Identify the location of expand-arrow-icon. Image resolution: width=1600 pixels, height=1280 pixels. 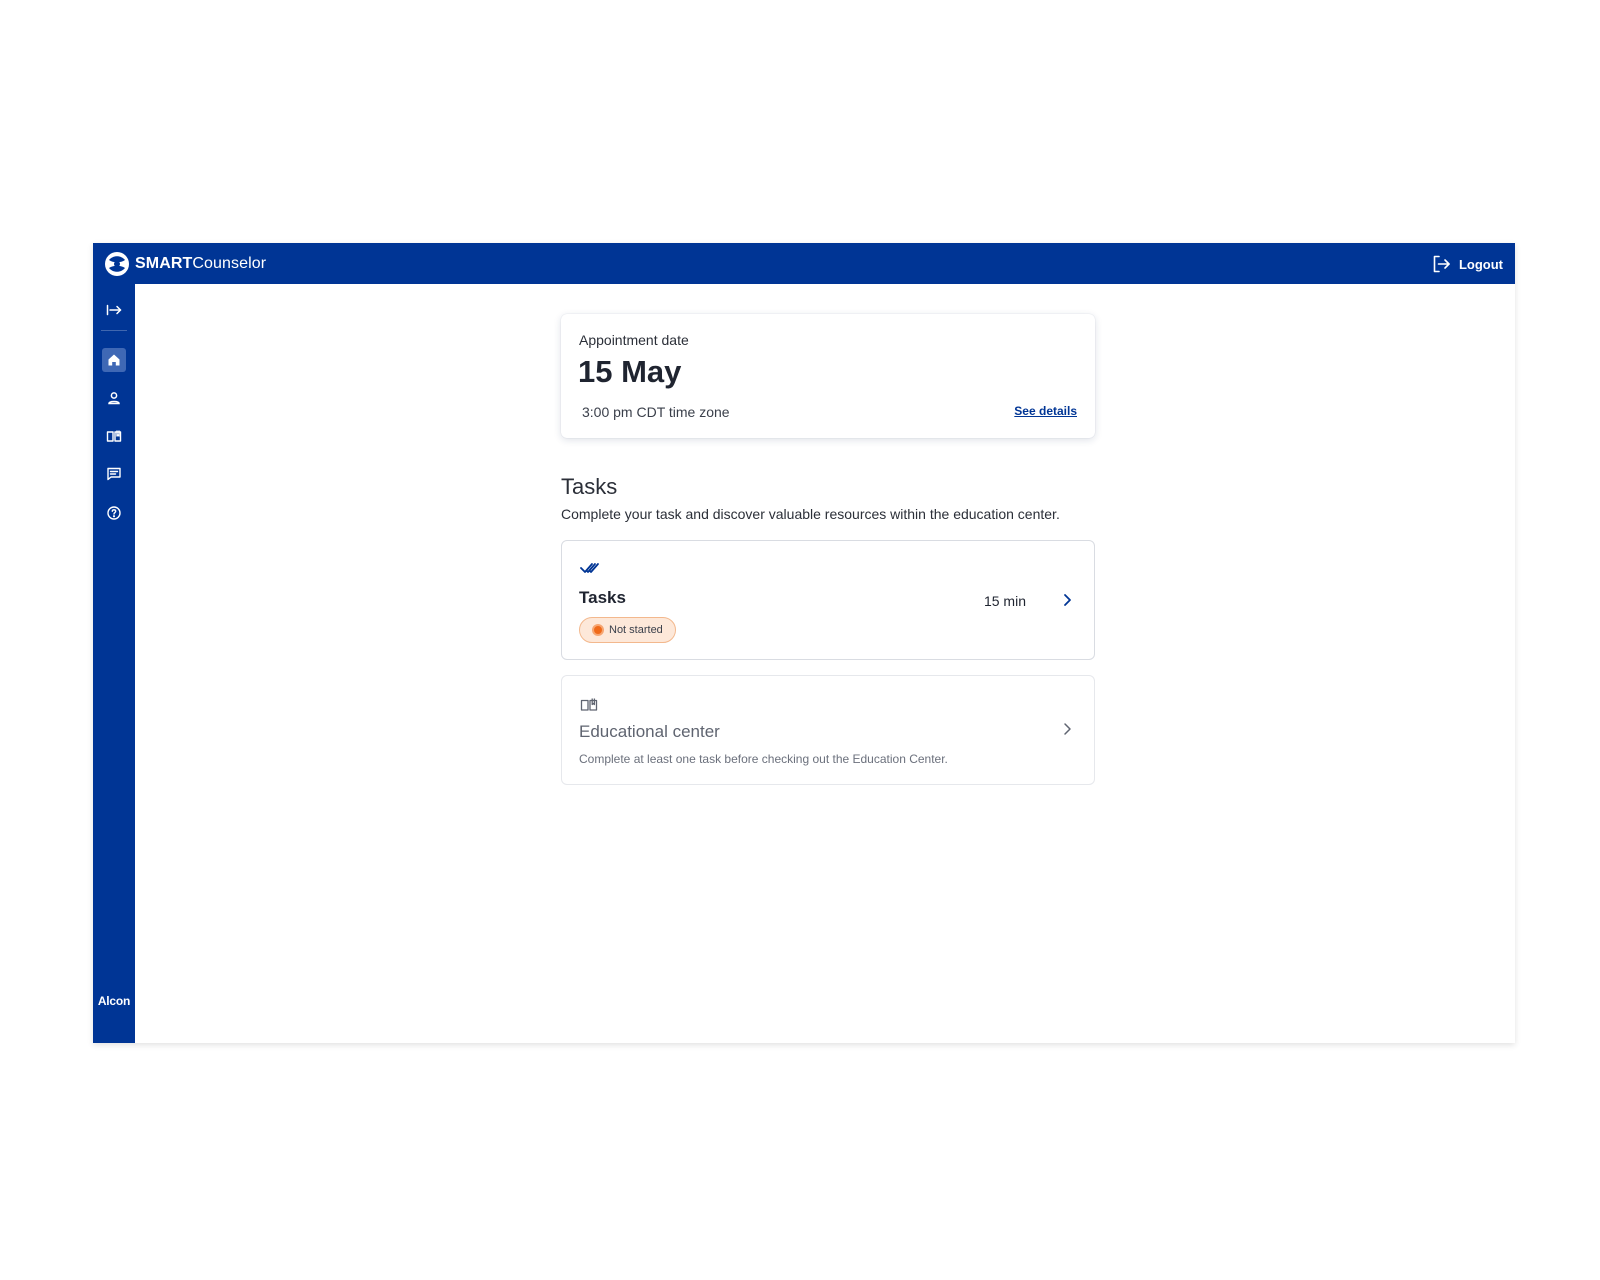
(114, 310).